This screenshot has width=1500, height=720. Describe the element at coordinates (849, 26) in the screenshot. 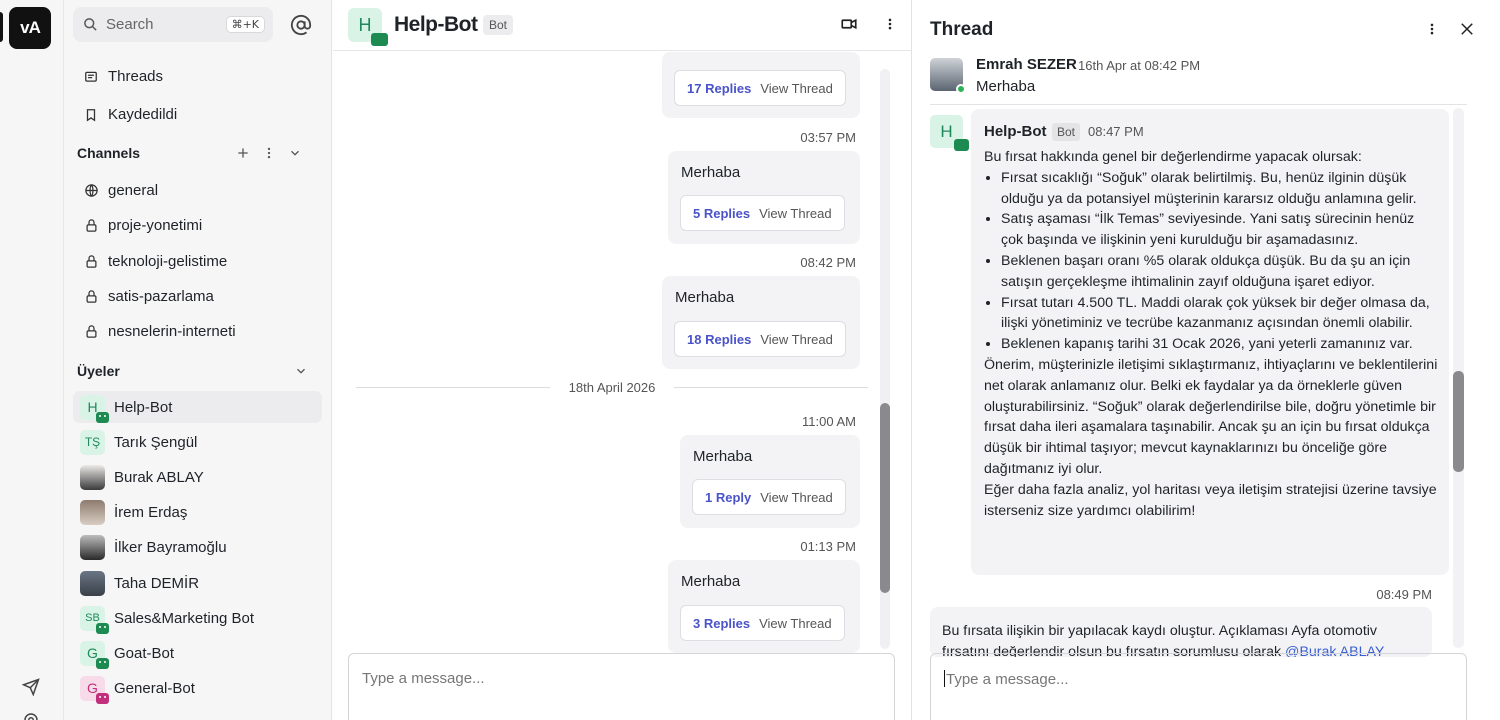

I see `video-call-icon` at that location.